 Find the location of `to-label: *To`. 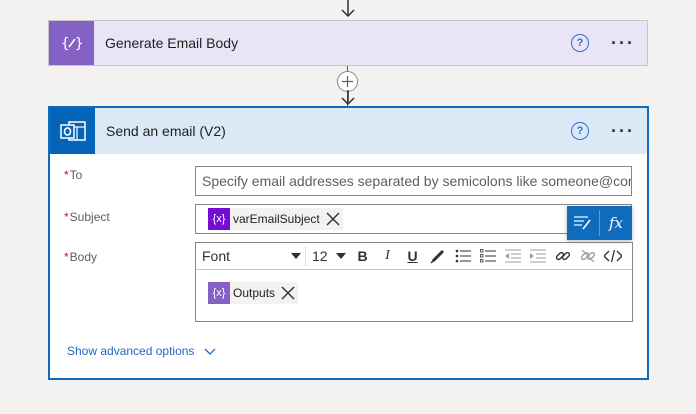

to-label: *To is located at coordinates (73, 175).